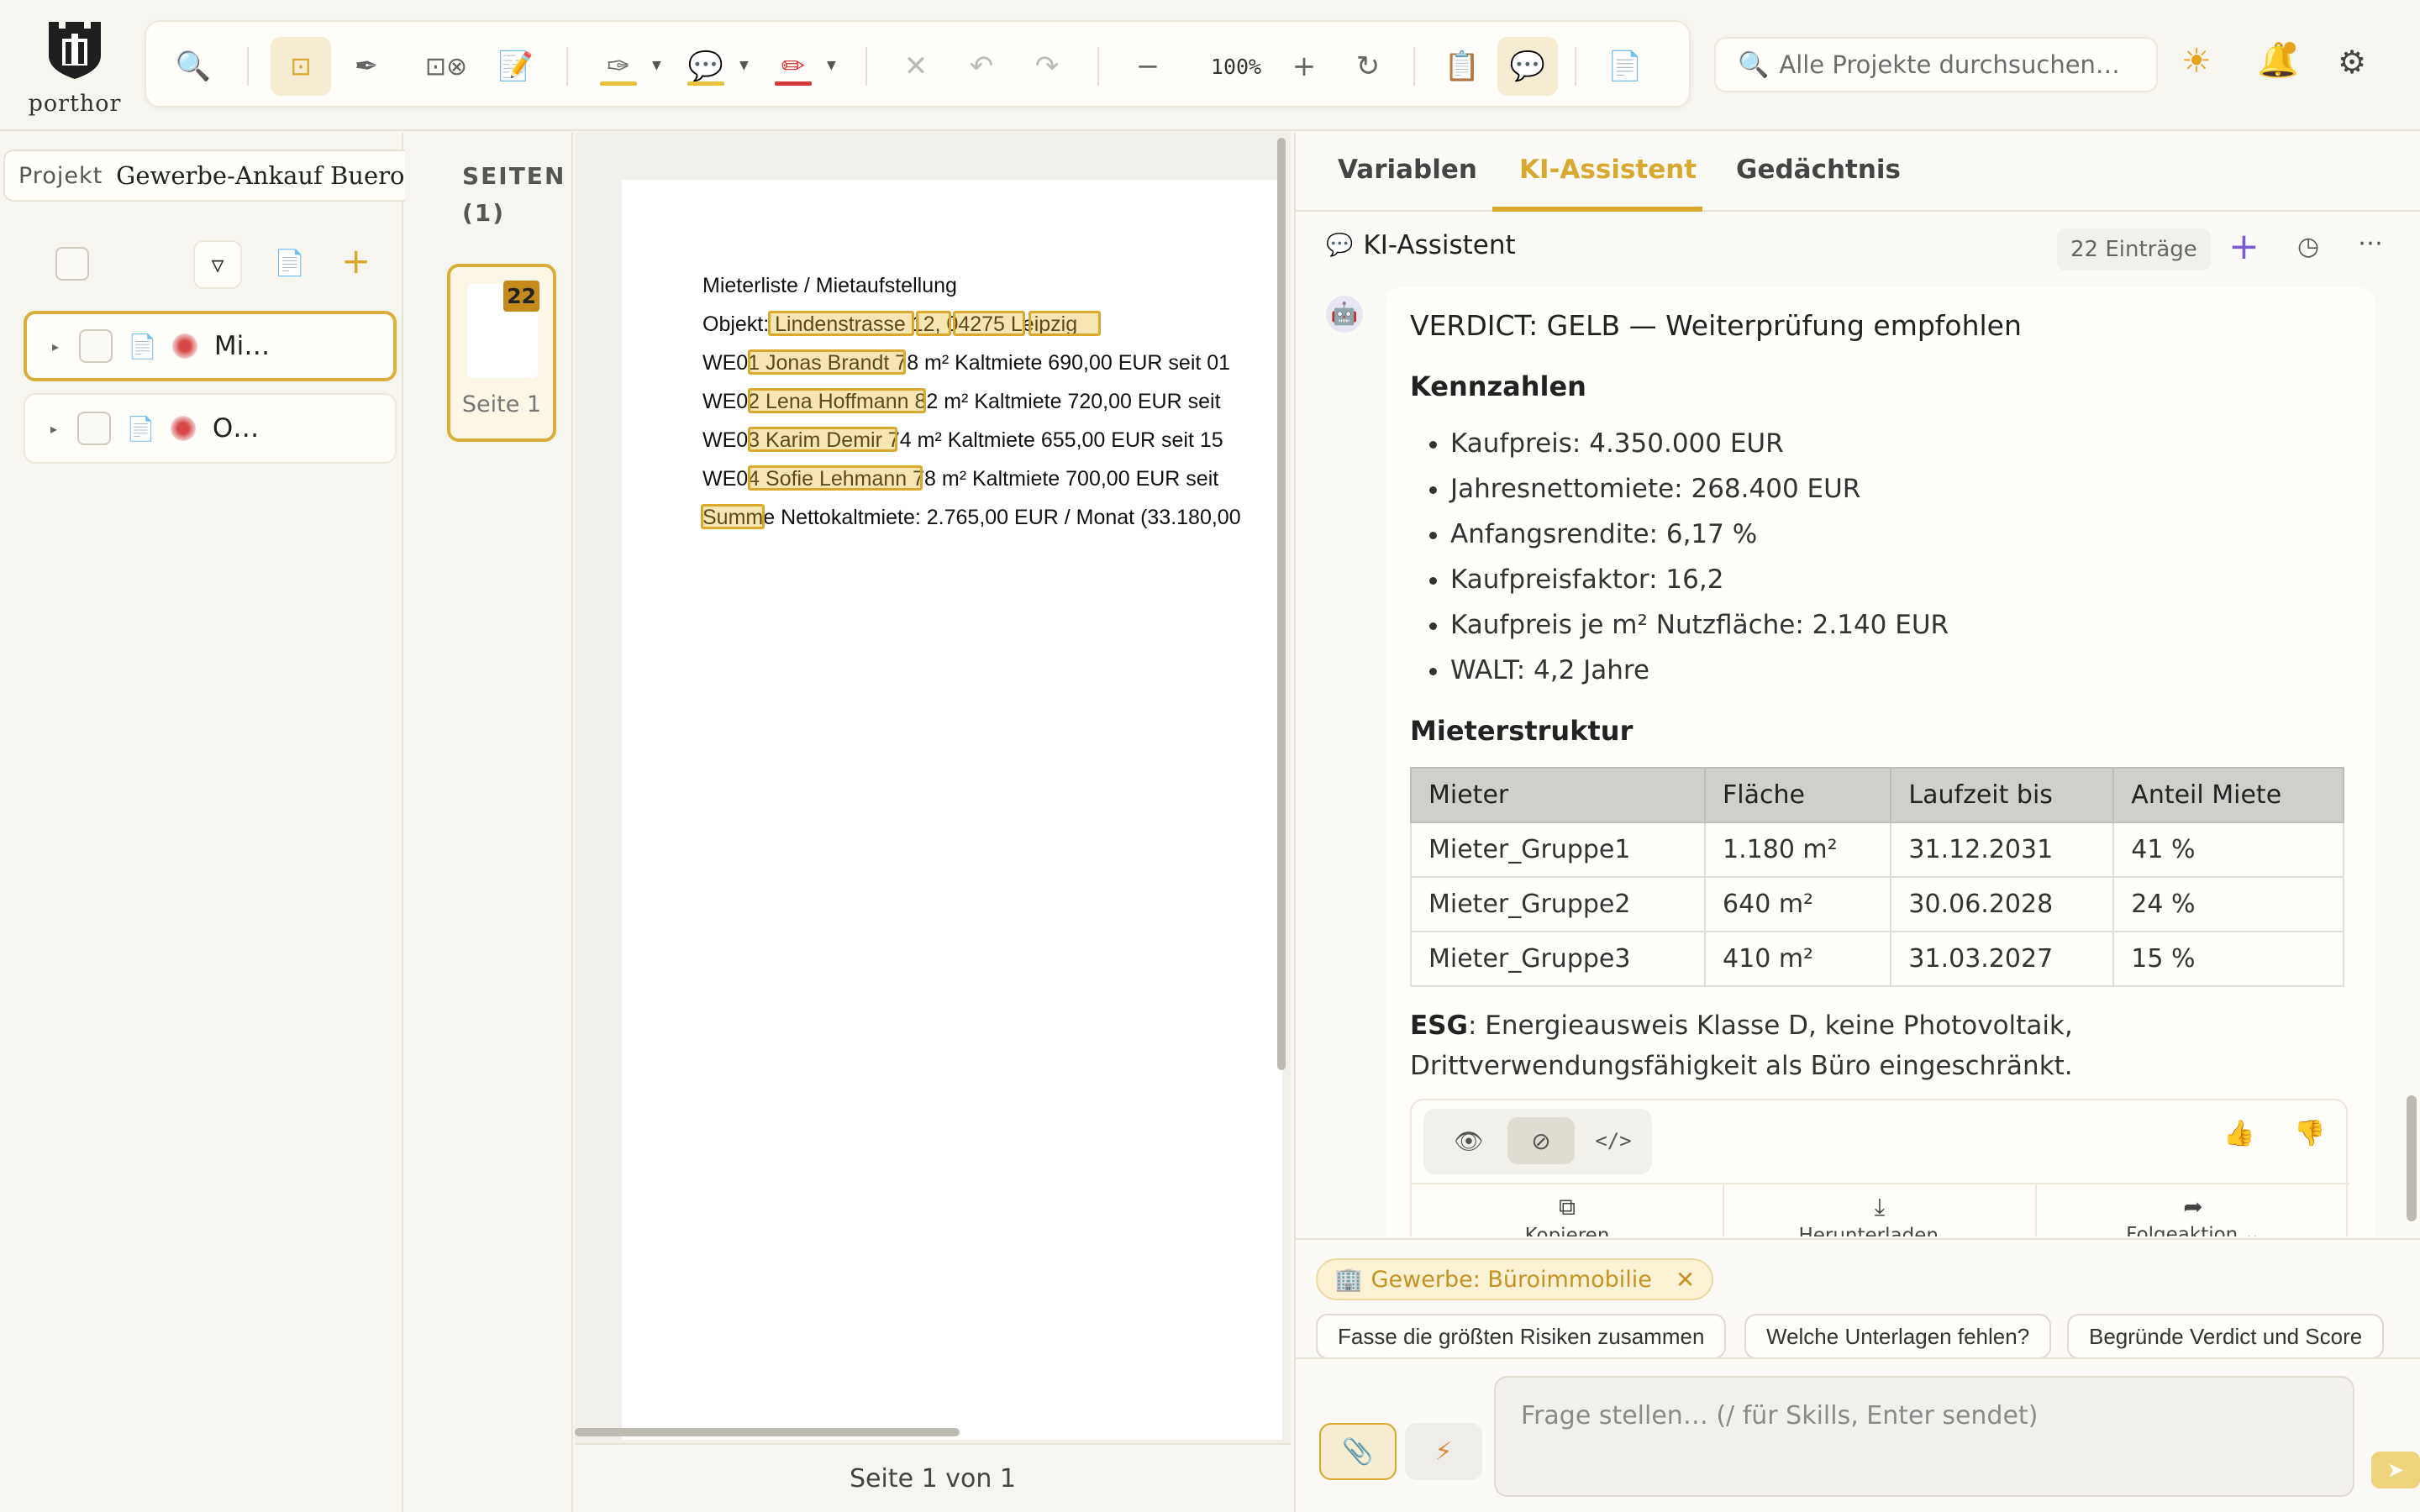 The width and height of the screenshot is (2420, 1512). Describe the element at coordinates (982, 66) in the screenshot. I see `undo-icon: ↶` at that location.